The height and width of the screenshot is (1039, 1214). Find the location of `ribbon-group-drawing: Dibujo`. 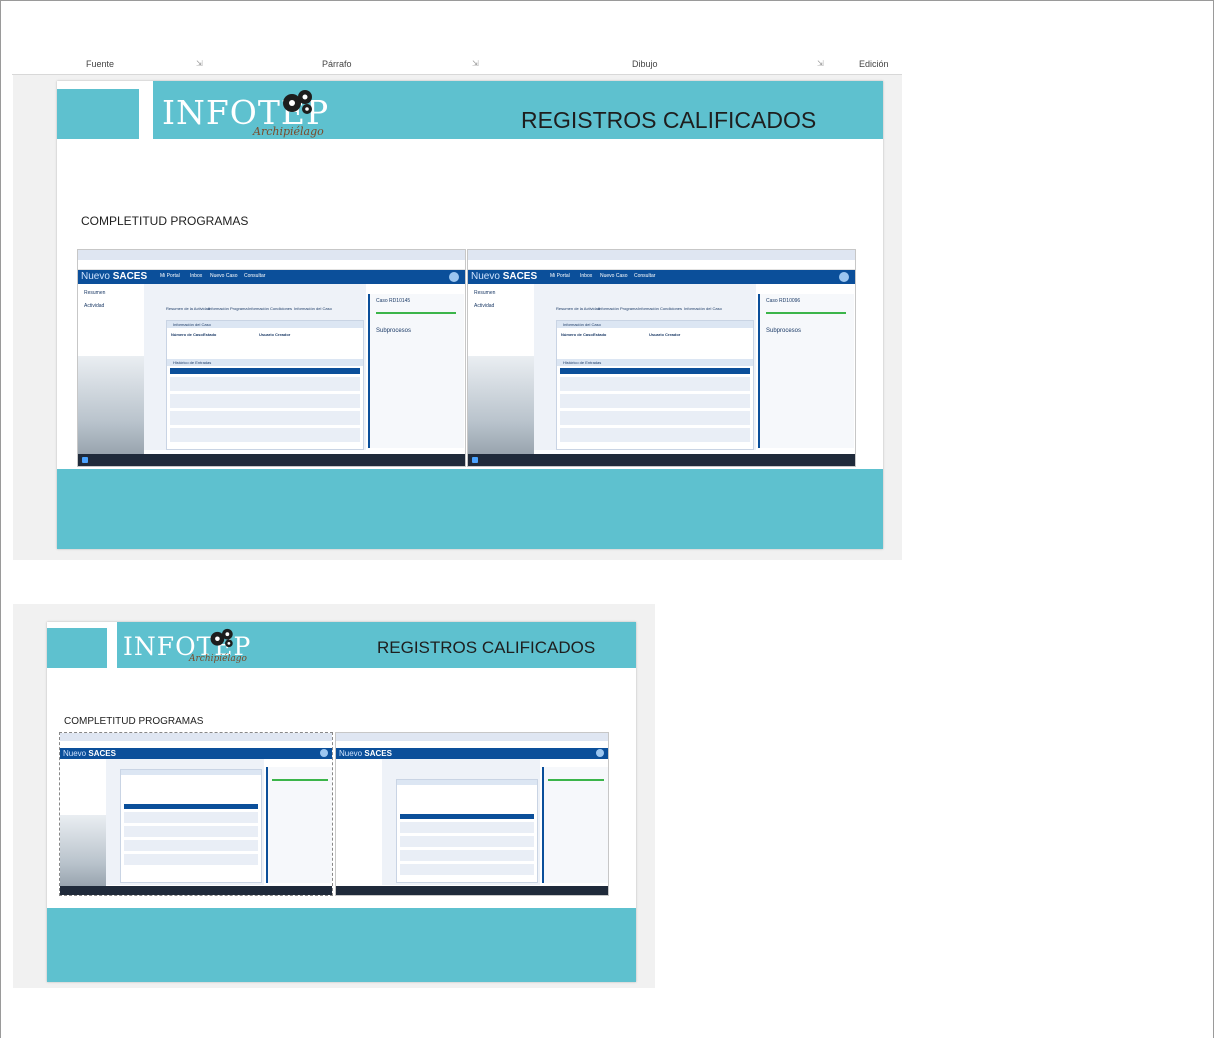

ribbon-group-drawing: Dibujo is located at coordinates (645, 64).